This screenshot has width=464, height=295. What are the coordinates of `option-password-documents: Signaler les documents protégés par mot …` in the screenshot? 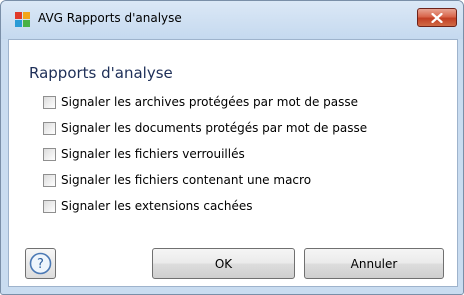 It's located at (205, 128).